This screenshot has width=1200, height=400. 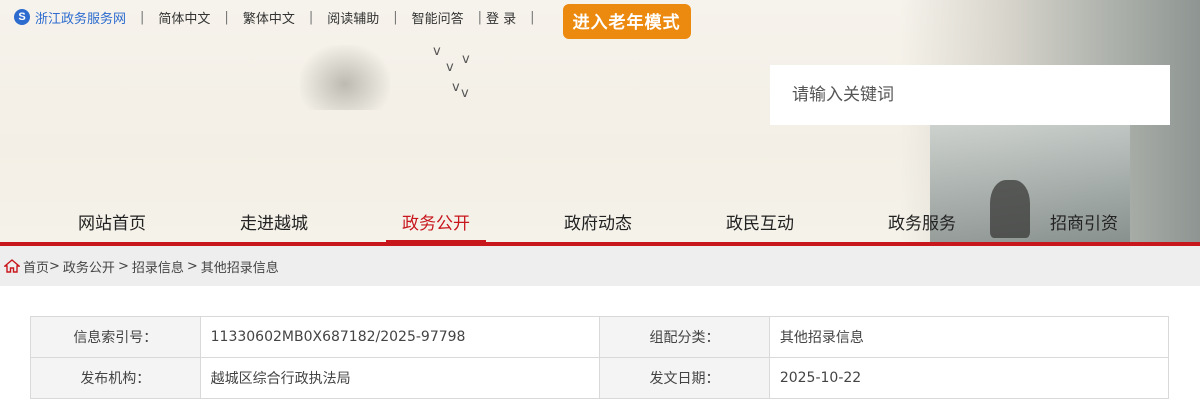 I want to click on ink-mountain-decoration, so click(x=345, y=77).